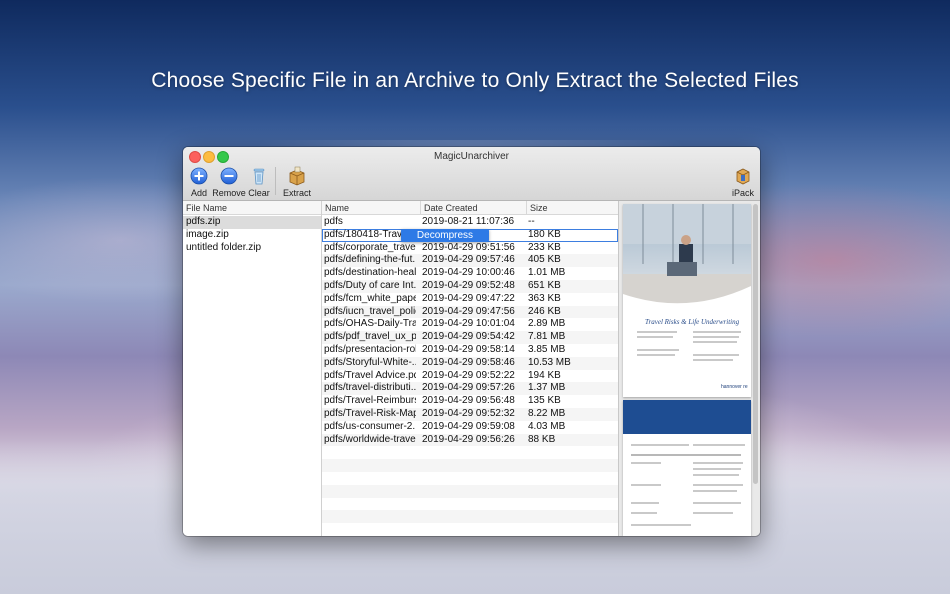  Describe the element at coordinates (252, 222) in the screenshot. I see `archive-item-pdfs: pdfs.zip` at that location.